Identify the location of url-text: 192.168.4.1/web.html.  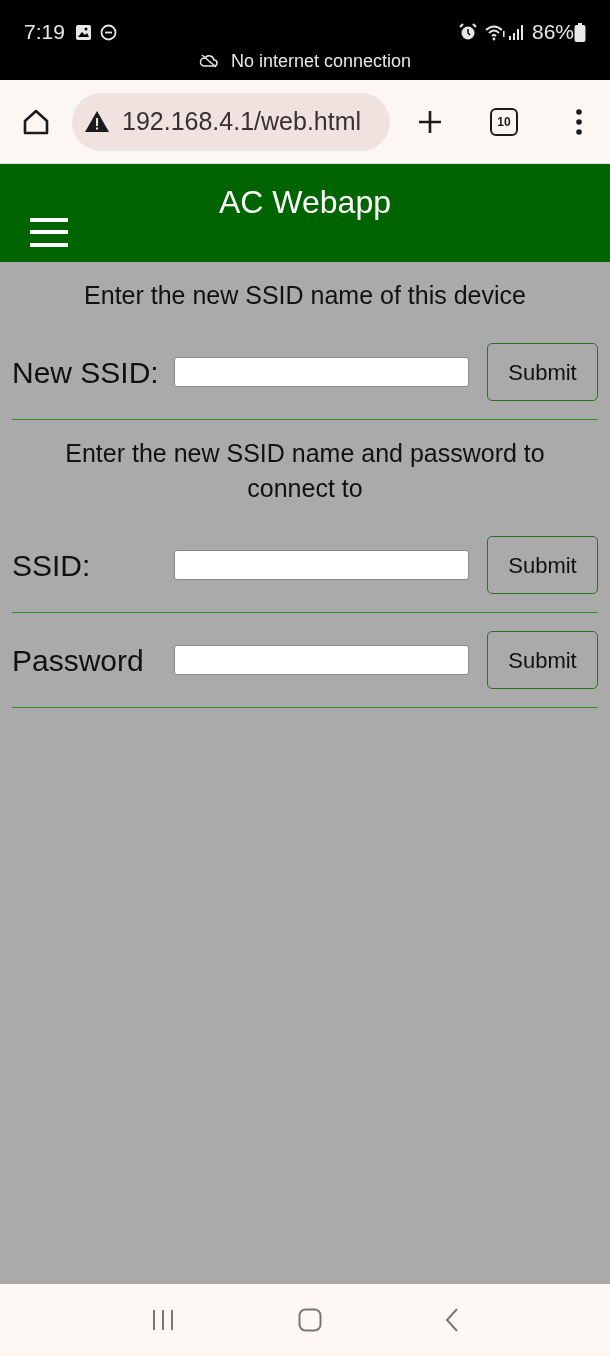
(242, 121).